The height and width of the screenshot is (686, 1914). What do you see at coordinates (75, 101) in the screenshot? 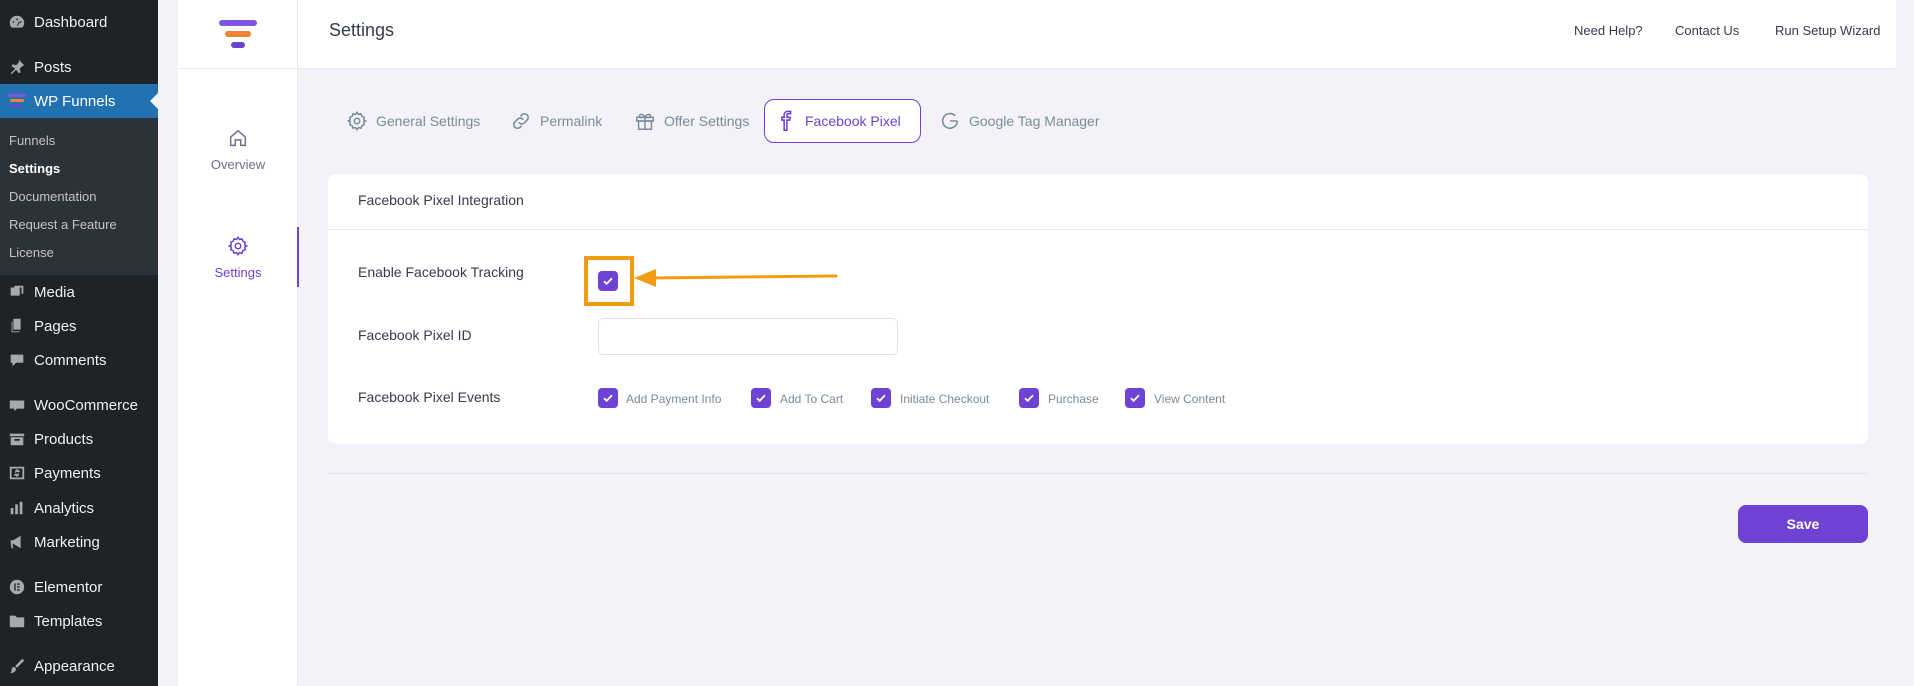
I see `wp-menu-label: WP Funnels` at bounding box center [75, 101].